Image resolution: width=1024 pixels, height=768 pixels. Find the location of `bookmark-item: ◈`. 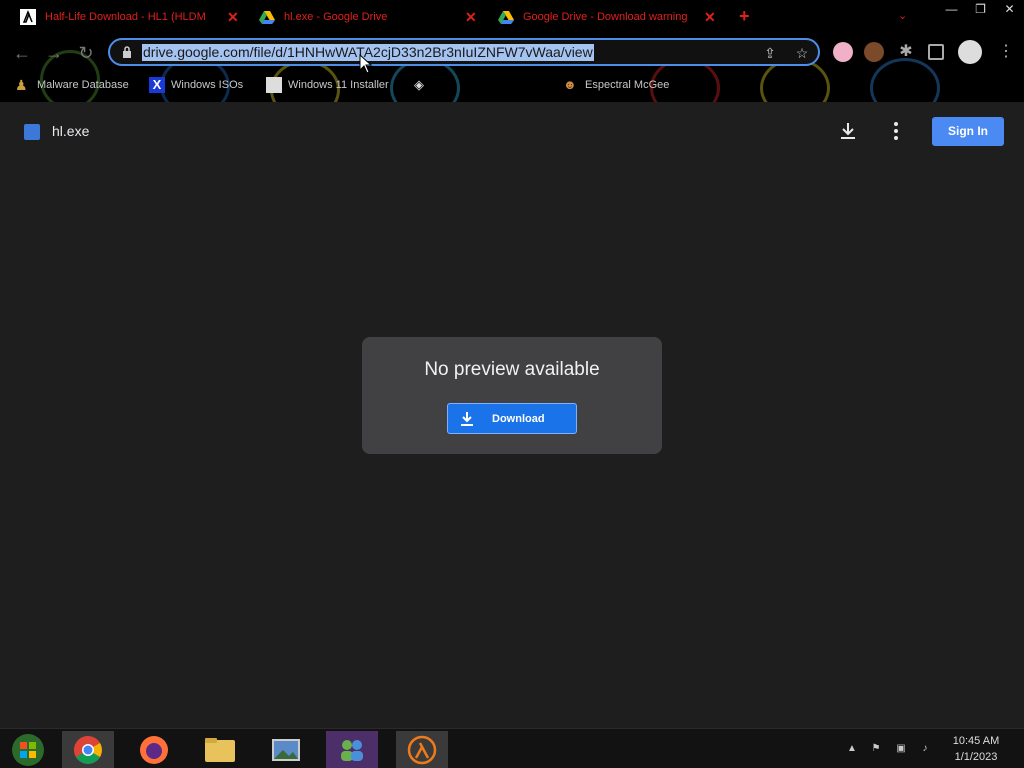

bookmark-item: ◈ is located at coordinates (425, 85).